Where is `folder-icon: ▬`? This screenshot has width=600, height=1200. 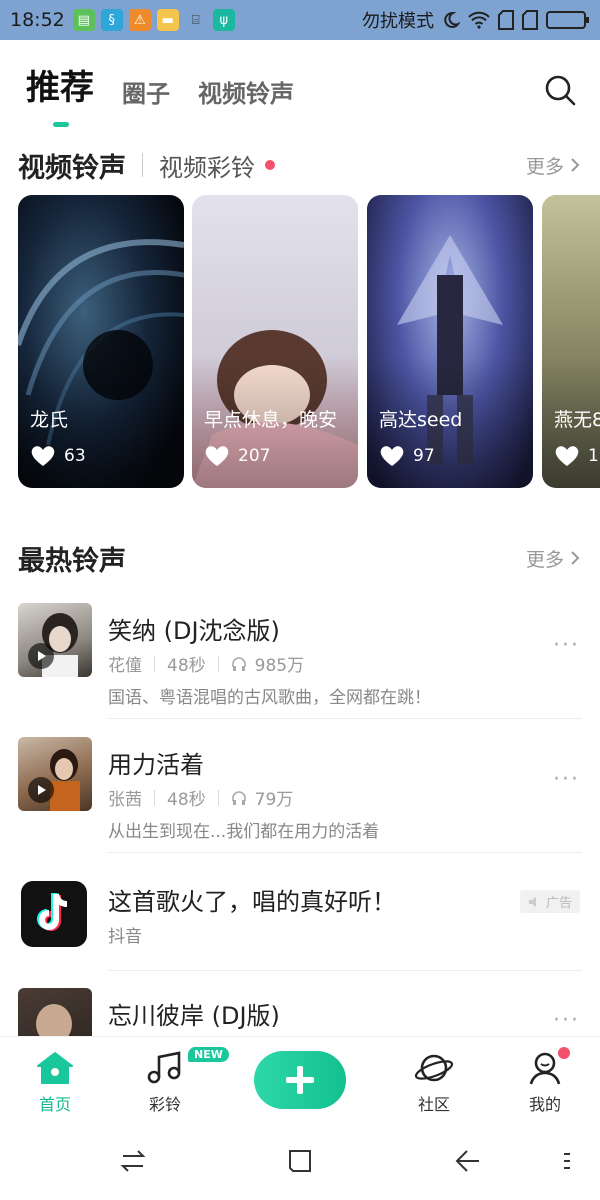 folder-icon: ▬ is located at coordinates (167, 20).